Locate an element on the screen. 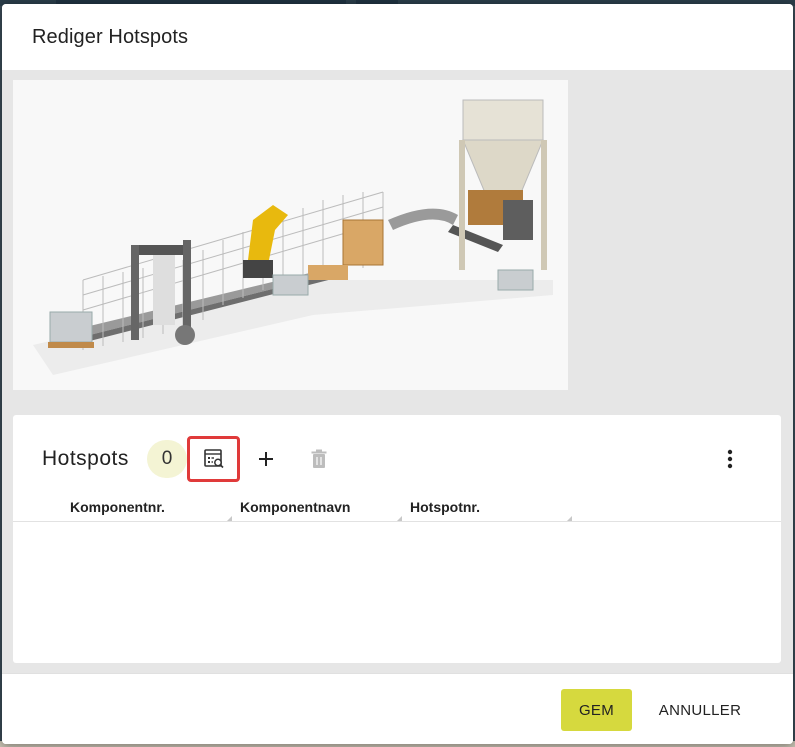 The width and height of the screenshot is (795, 747). trash-icon is located at coordinates (319, 458).